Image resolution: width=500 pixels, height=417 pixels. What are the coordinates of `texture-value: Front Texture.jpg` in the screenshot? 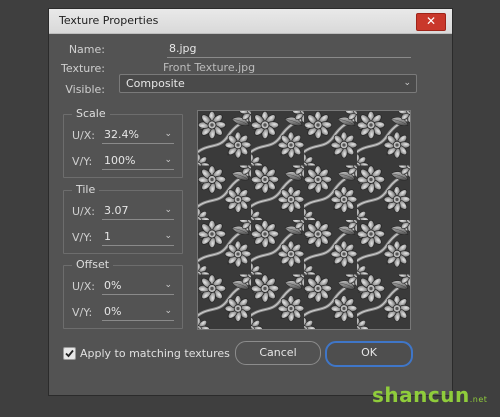 It's located at (209, 67).